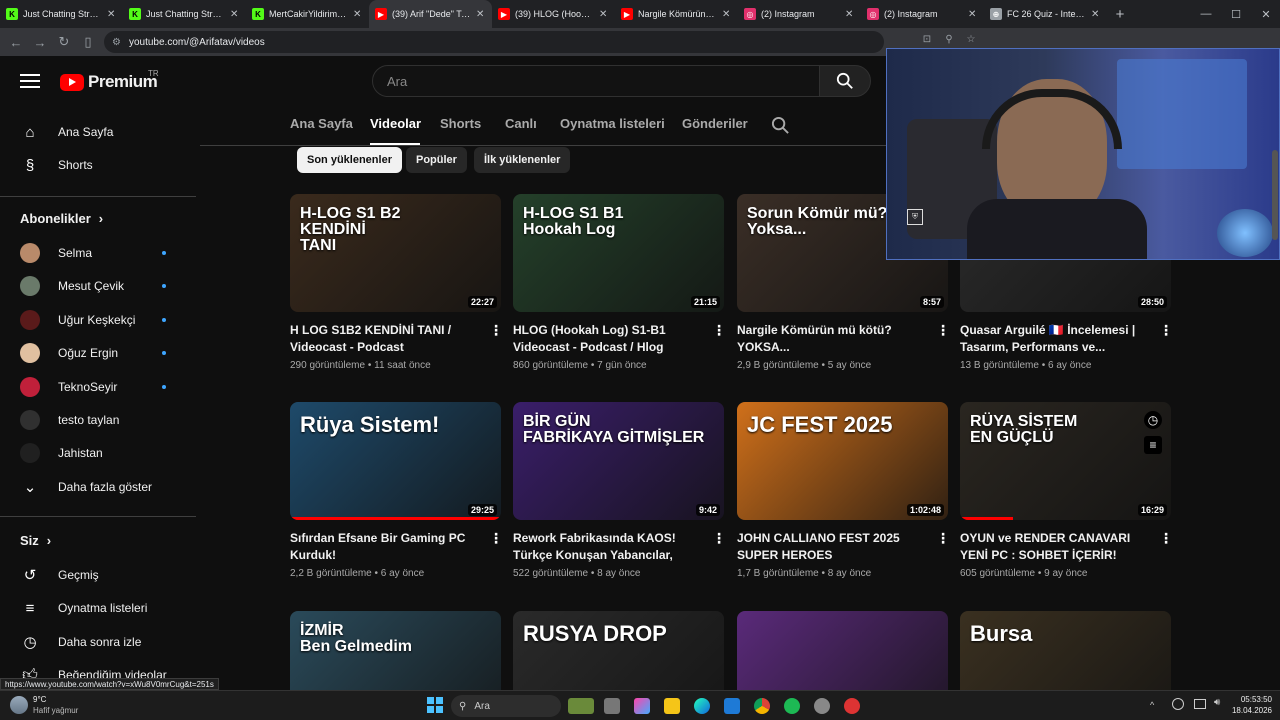 This screenshot has height=720, width=1280. What do you see at coordinates (845, 81) in the screenshot?
I see `search-button` at bounding box center [845, 81].